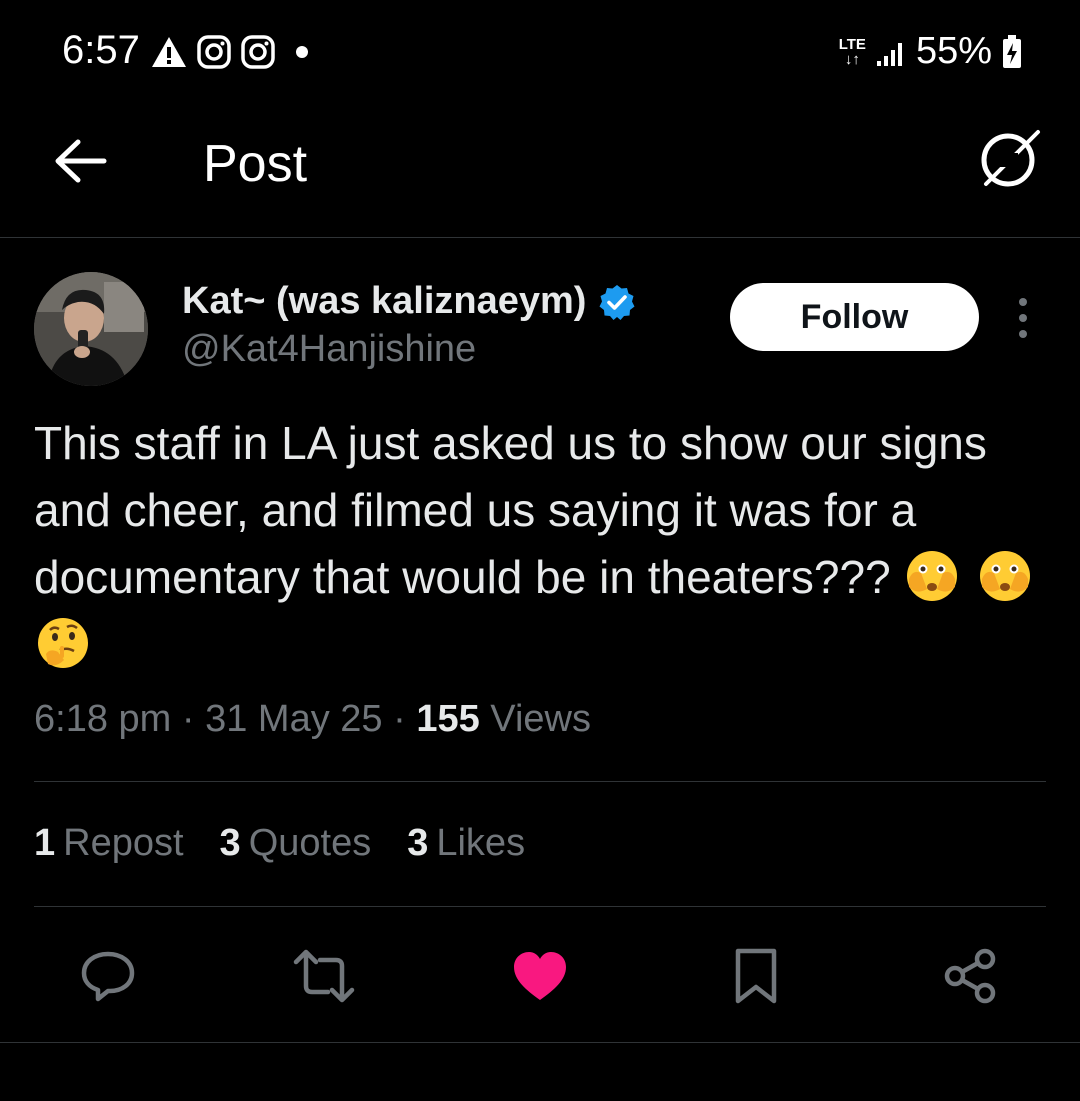 This screenshot has width=1080, height=1101. I want to click on bookmark-icon, so click(756, 976).